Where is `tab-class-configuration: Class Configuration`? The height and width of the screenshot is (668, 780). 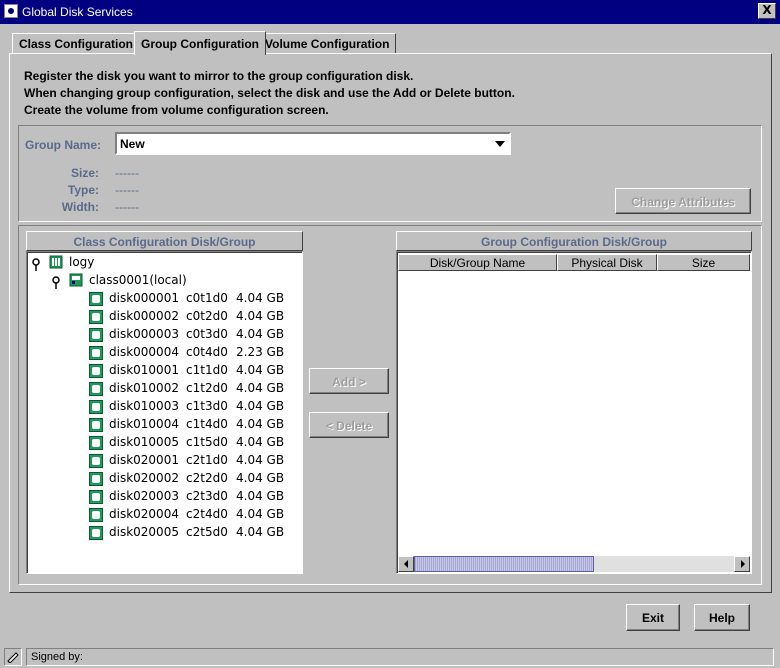 tab-class-configuration: Class Configuration is located at coordinates (76, 43).